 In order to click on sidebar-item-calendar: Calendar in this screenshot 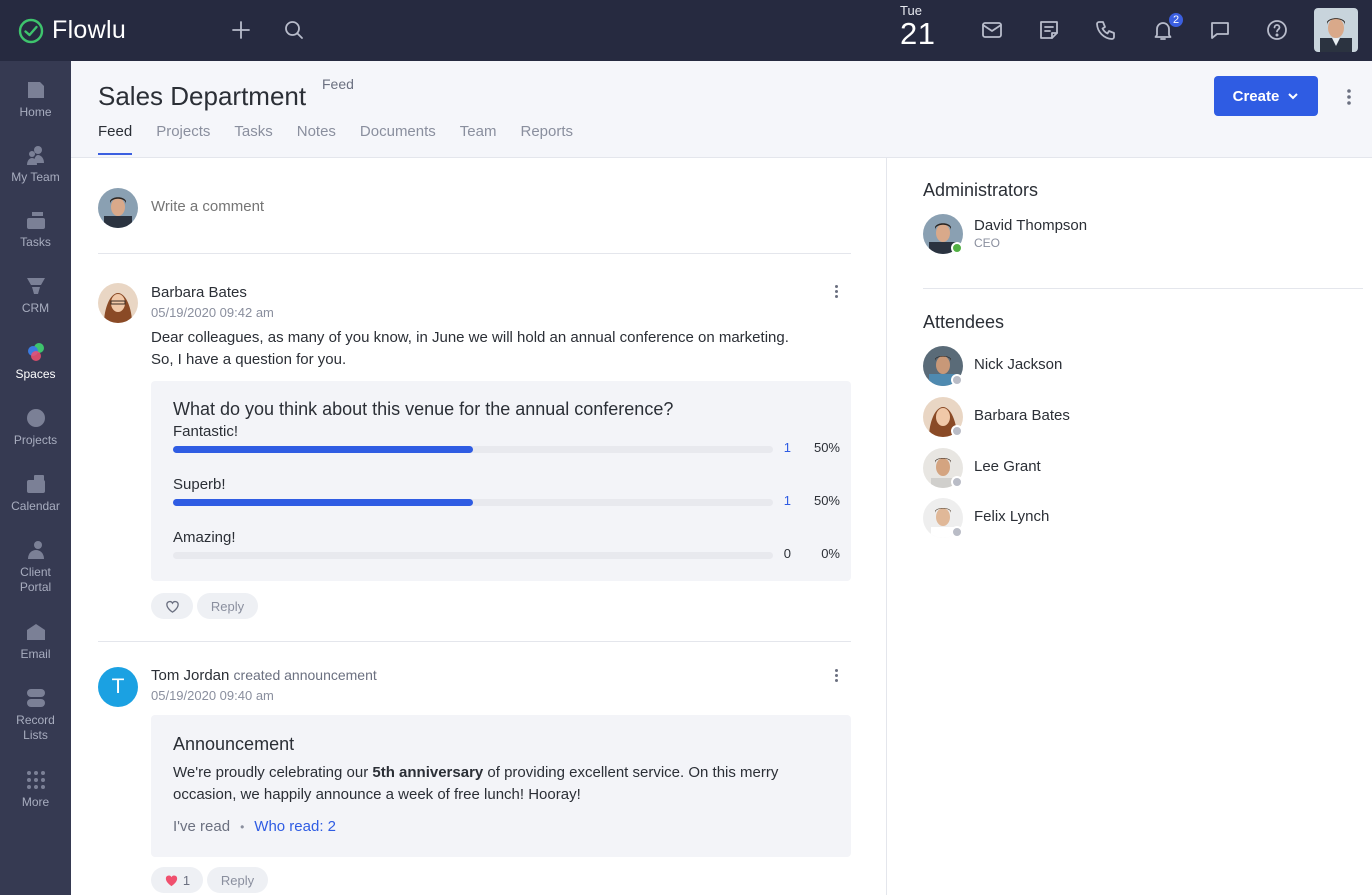, I will do `click(35, 493)`.